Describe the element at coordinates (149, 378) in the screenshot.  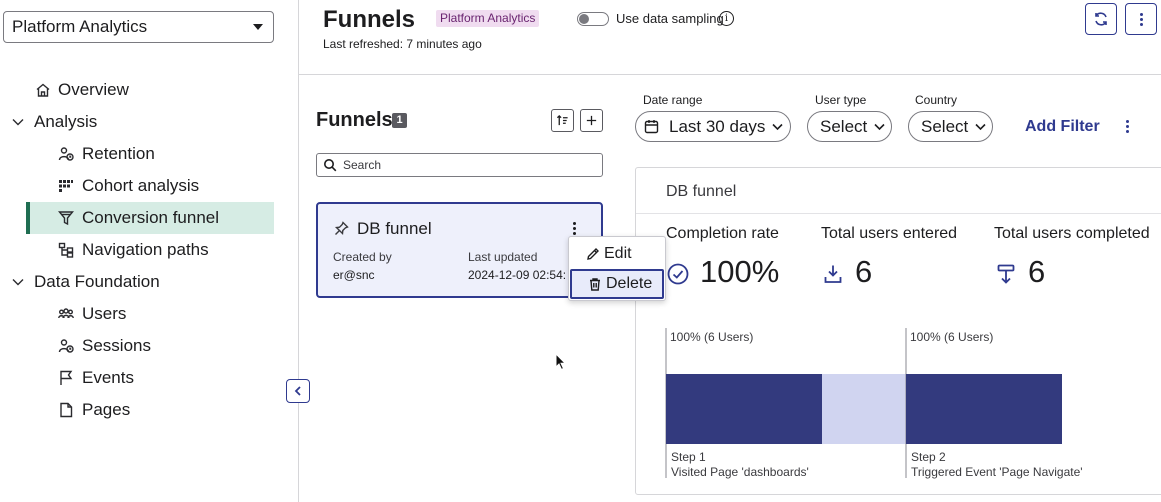
I see `sidebar-item-events: Events` at that location.